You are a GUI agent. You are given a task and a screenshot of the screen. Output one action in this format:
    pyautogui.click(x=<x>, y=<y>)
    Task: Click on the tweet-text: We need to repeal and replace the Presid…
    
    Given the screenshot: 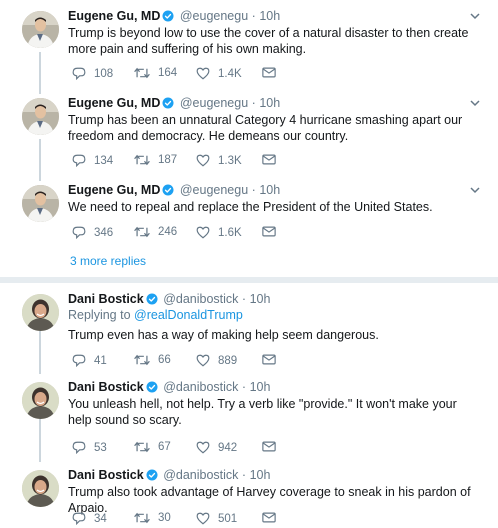 What is the action you would take?
    pyautogui.click(x=250, y=207)
    